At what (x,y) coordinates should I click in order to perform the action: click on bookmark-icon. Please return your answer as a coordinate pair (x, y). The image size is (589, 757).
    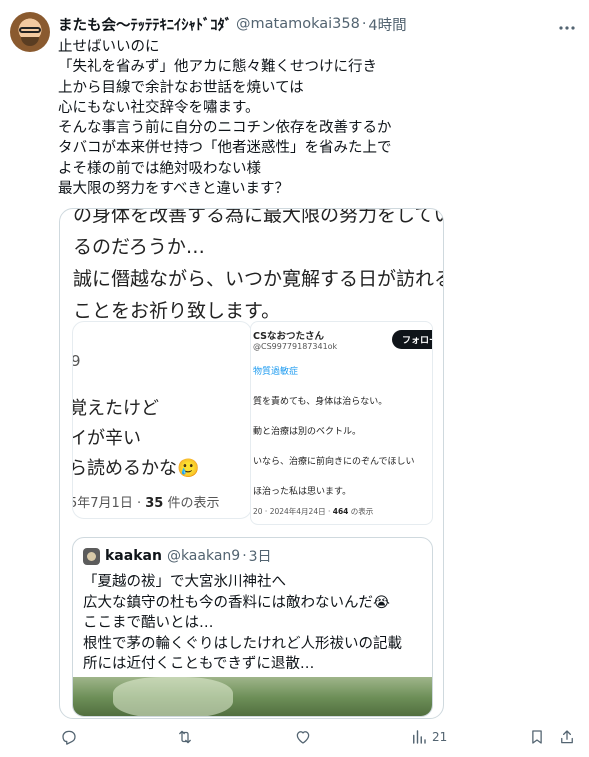
    Looking at the image, I should click on (537, 737).